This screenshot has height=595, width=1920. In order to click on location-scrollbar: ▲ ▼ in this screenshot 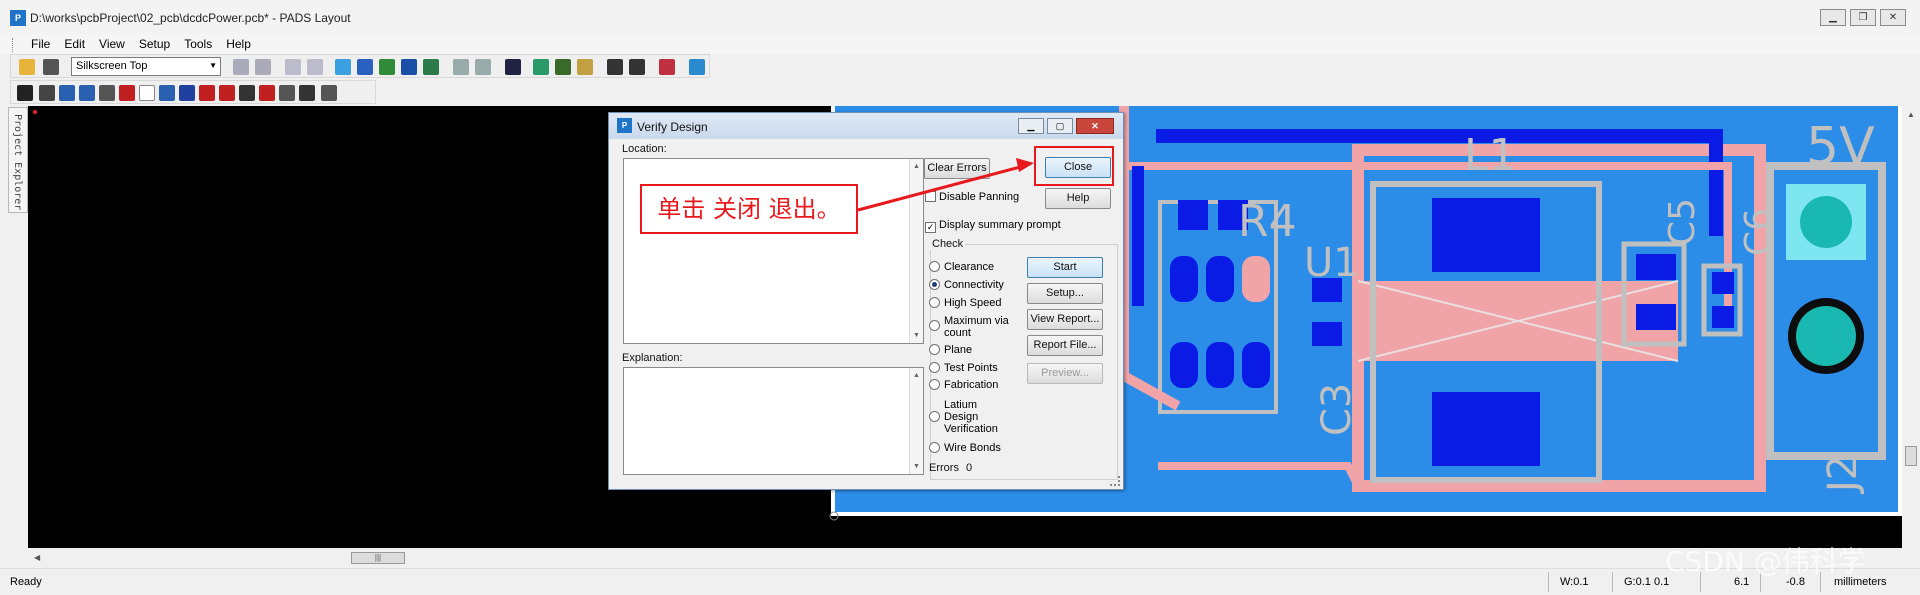, I will do `click(916, 251)`.